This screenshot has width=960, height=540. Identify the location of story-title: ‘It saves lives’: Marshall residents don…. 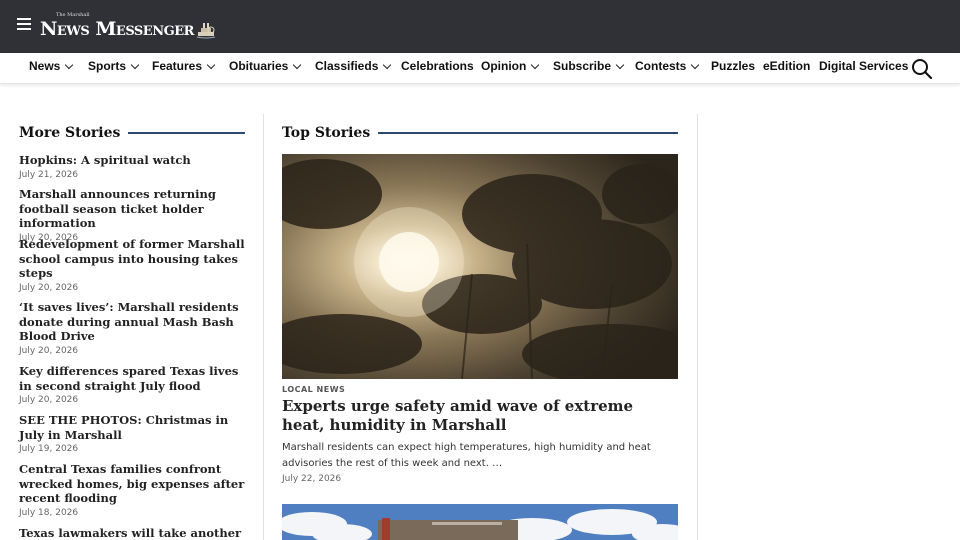
(134, 322).